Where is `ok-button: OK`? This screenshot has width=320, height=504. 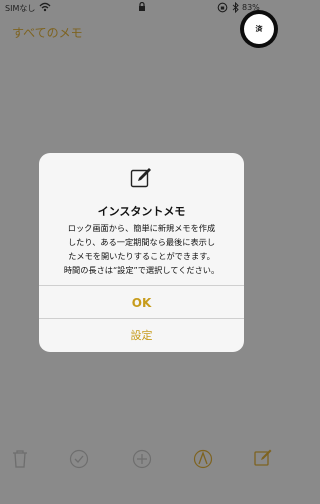 ok-button: OK is located at coordinates (141, 303).